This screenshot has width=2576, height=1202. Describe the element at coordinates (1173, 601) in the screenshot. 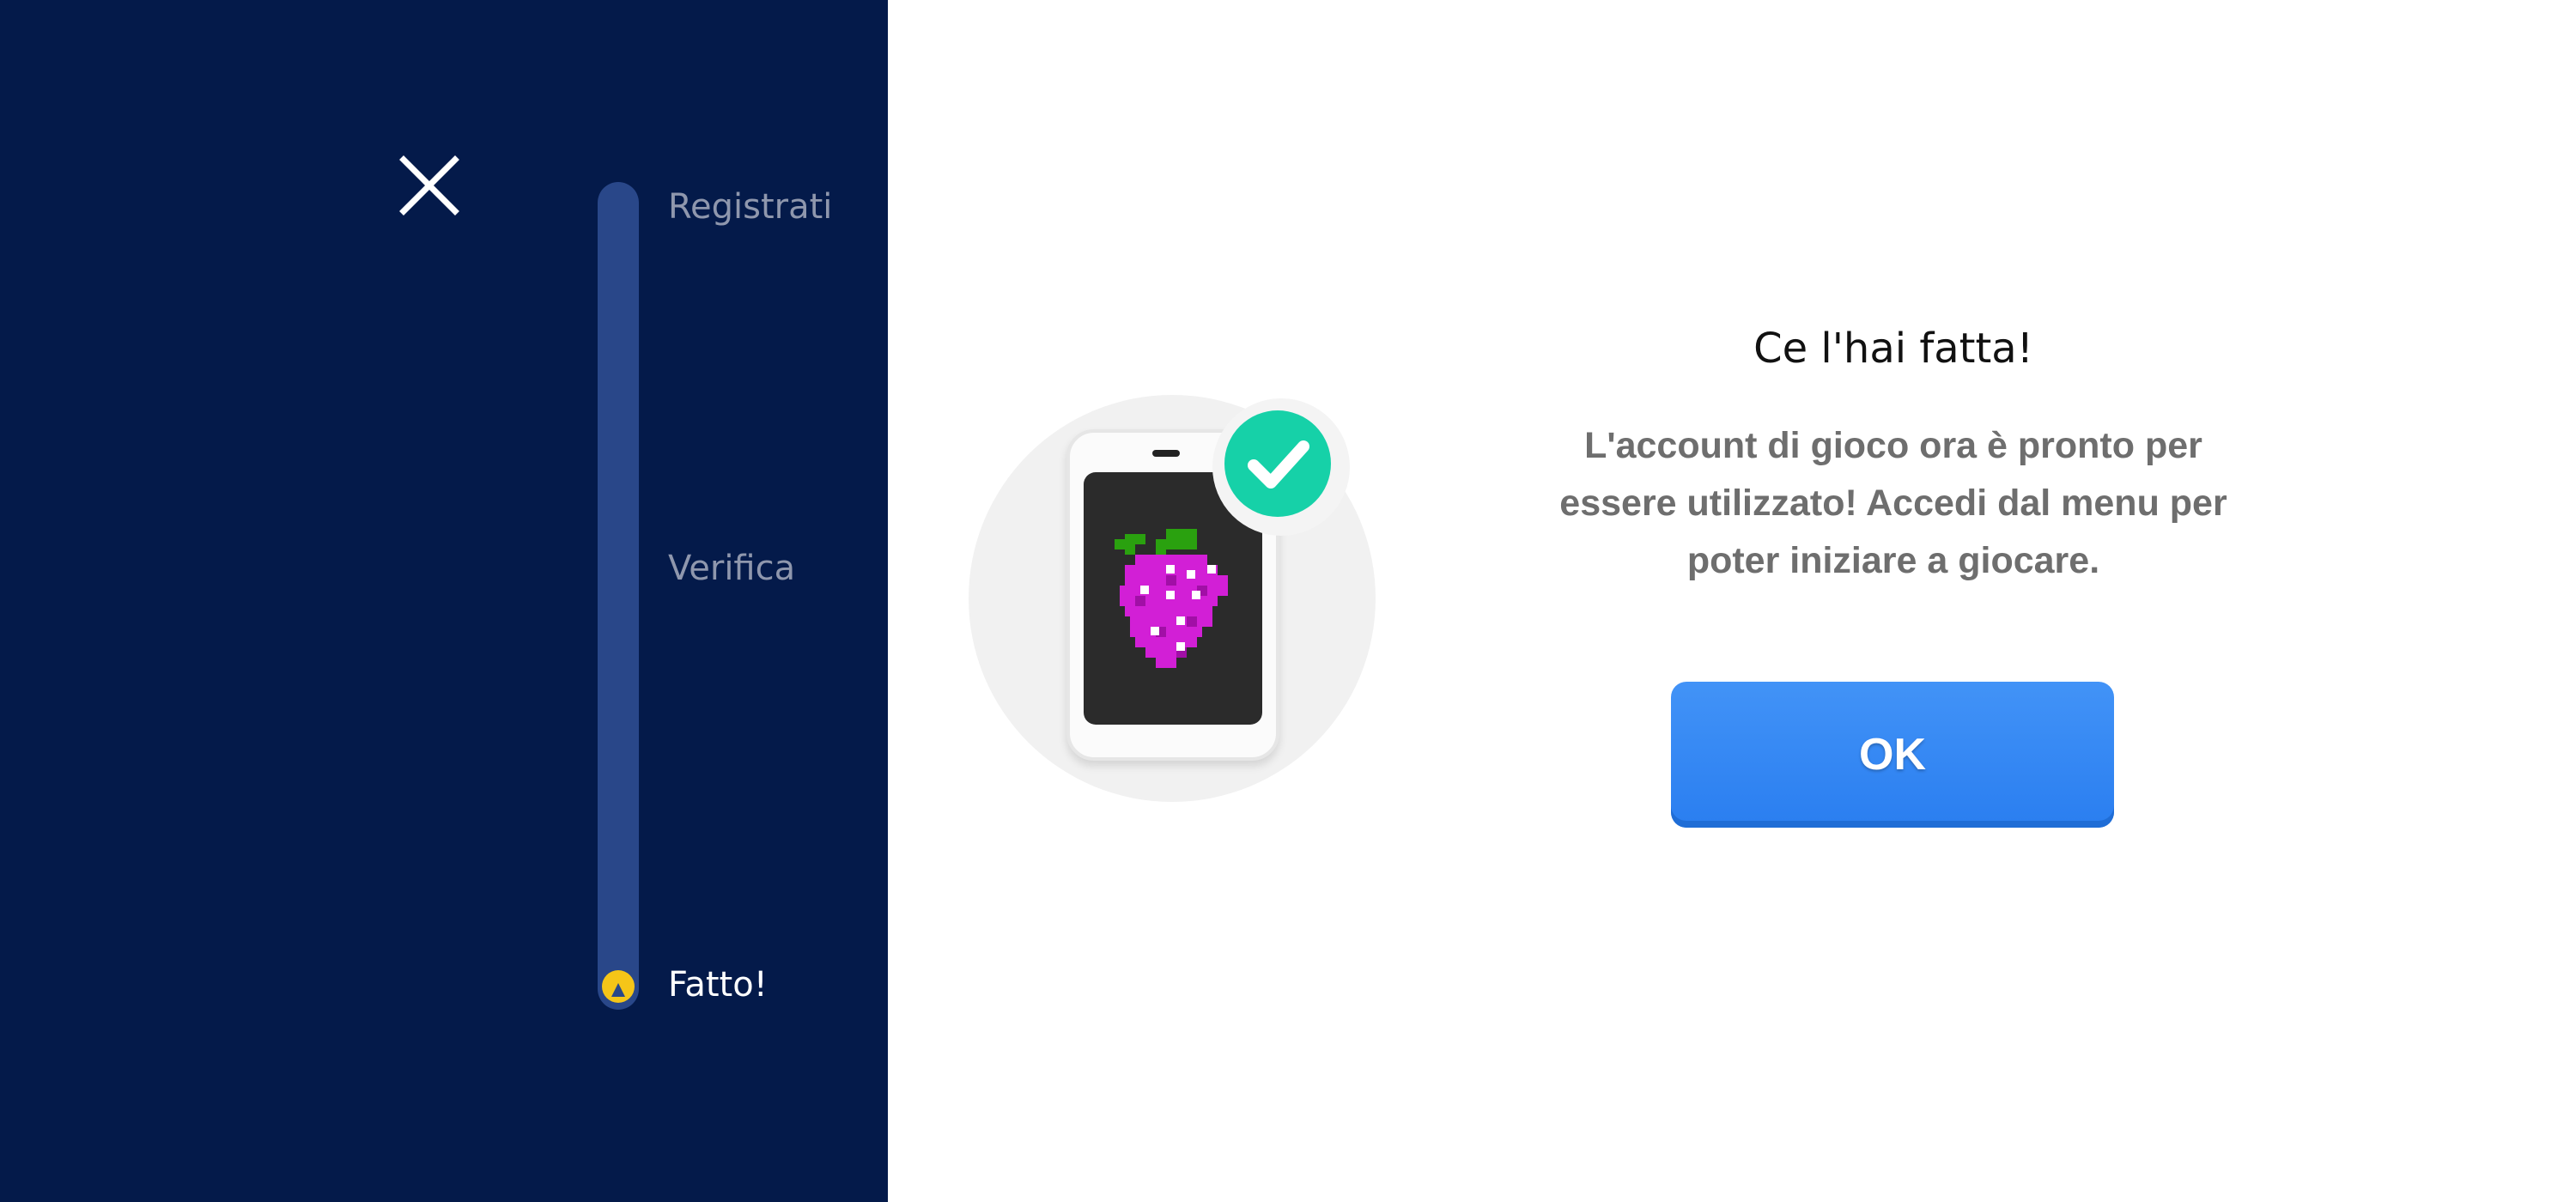

I see `phone-illustration` at that location.